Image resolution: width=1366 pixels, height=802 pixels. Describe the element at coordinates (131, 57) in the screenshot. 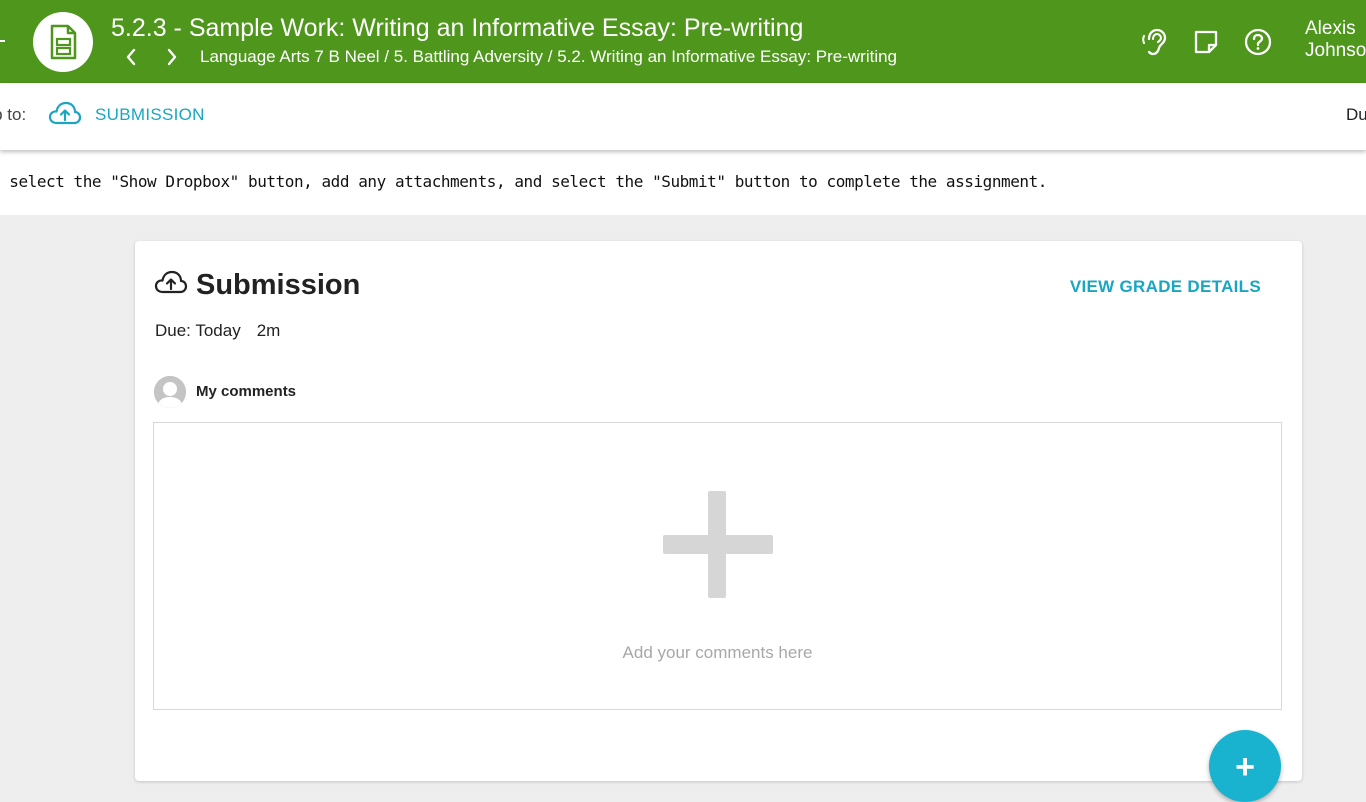

I see `previous-arrow-icon` at that location.